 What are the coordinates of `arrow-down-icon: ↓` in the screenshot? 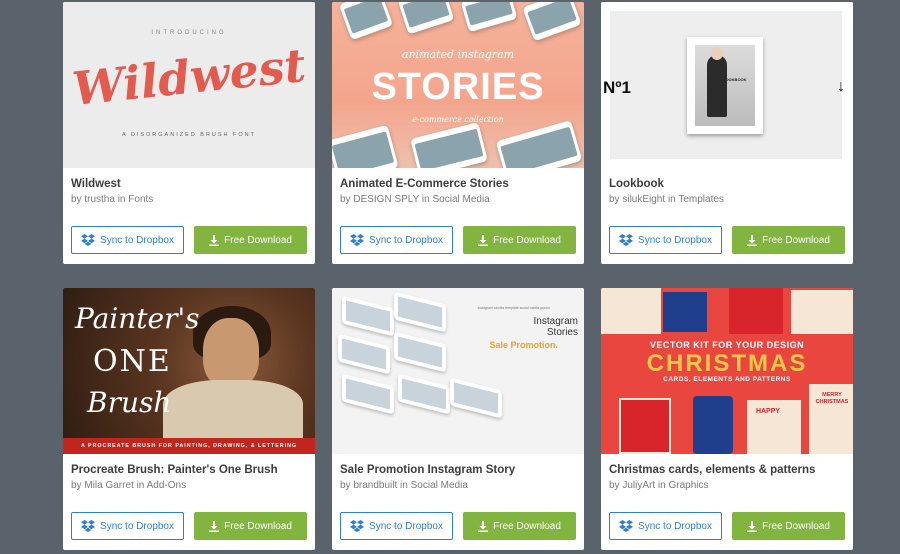 It's located at (841, 86).